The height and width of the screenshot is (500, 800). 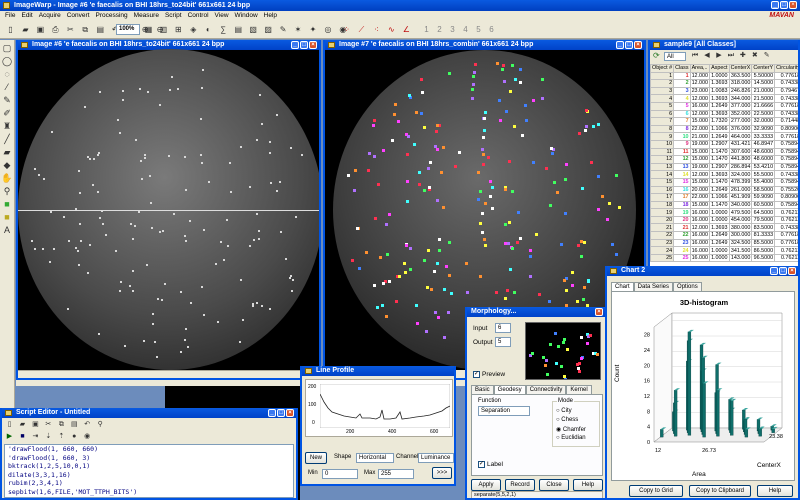 I want to click on measure-icon: ⊞, so click(x=178, y=29).